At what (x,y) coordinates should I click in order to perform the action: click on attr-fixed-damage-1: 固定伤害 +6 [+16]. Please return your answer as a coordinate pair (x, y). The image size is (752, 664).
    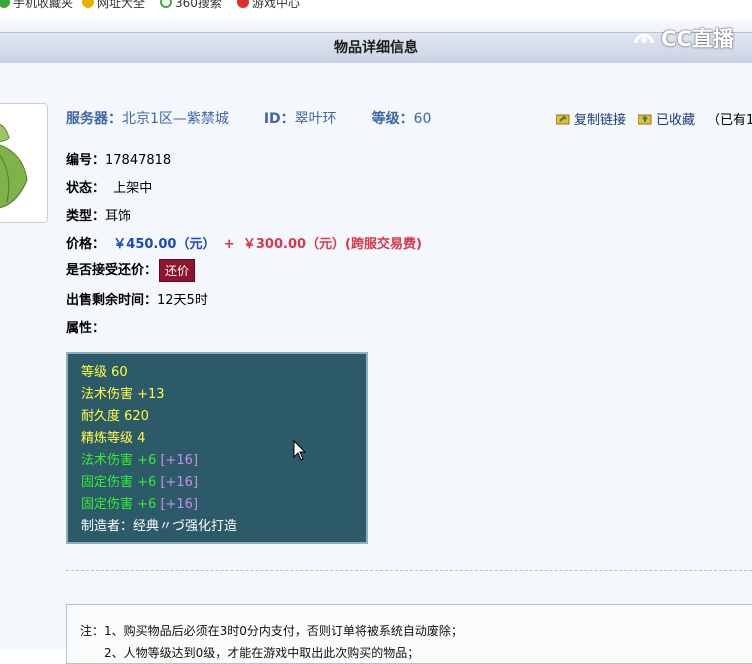
    Looking at the image, I should click on (217, 483).